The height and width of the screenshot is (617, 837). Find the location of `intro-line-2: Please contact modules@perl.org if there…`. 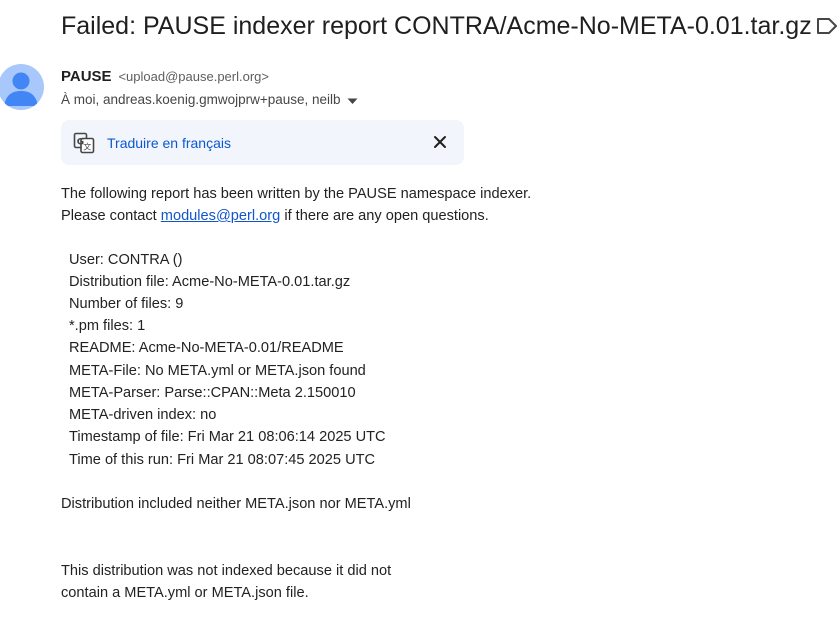

intro-line-2: Please contact modules@perl.org if there… is located at coordinates (275, 216).